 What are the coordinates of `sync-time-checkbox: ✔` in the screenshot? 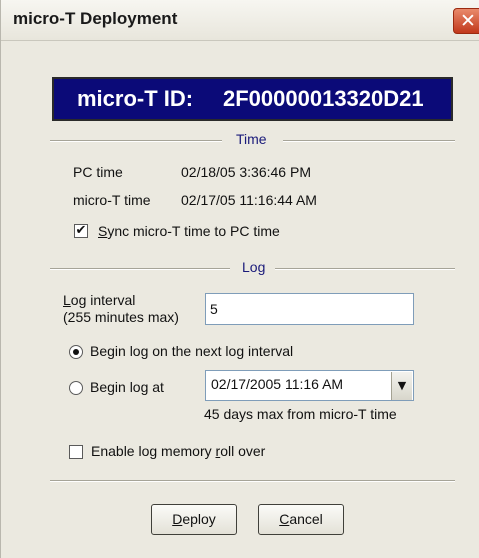 It's located at (81, 231).